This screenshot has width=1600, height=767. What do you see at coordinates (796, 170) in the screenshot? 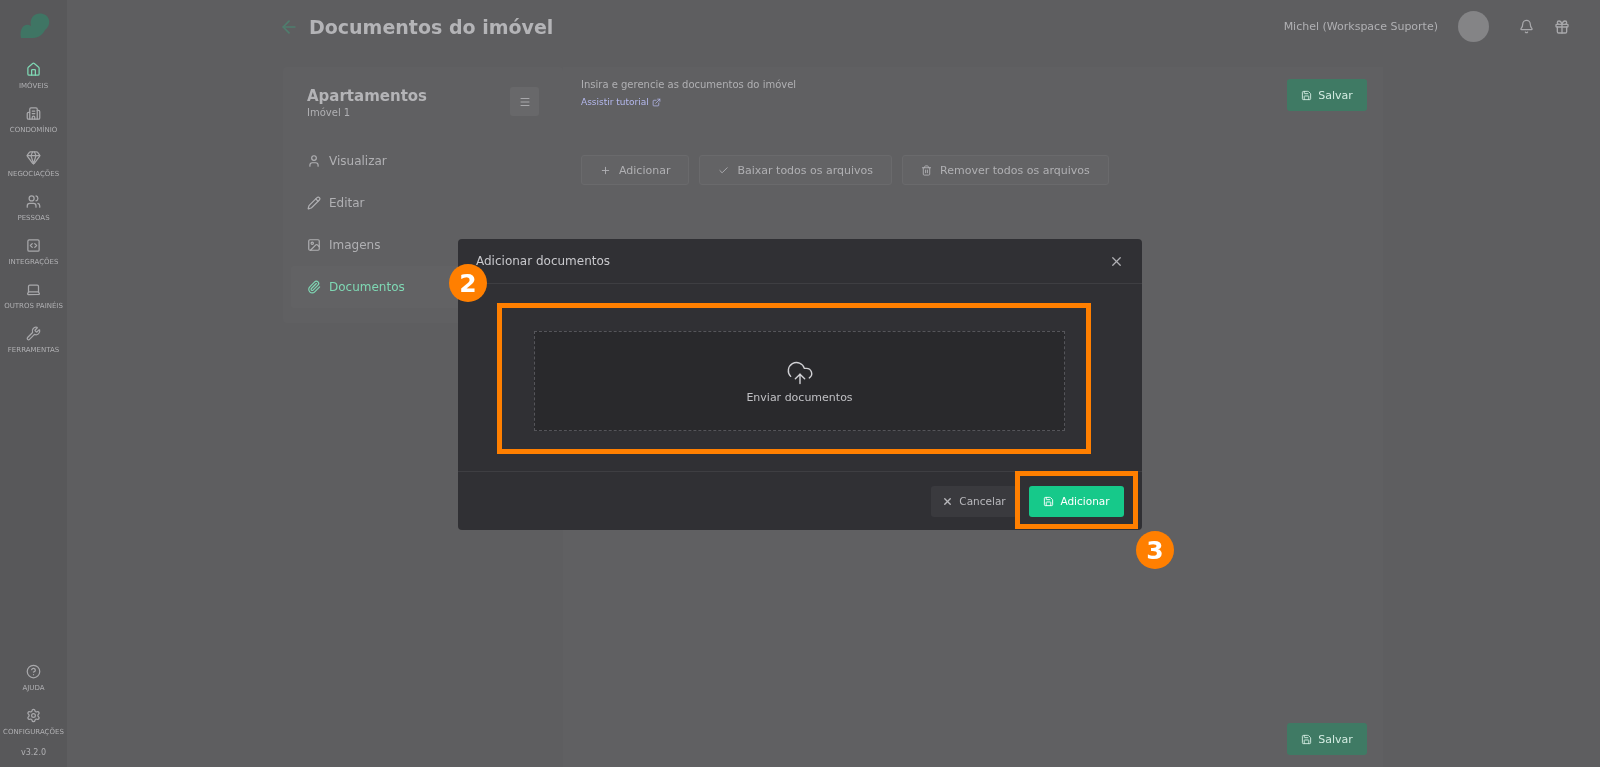
I see `action-button: Baixar todos os arquivos` at bounding box center [796, 170].